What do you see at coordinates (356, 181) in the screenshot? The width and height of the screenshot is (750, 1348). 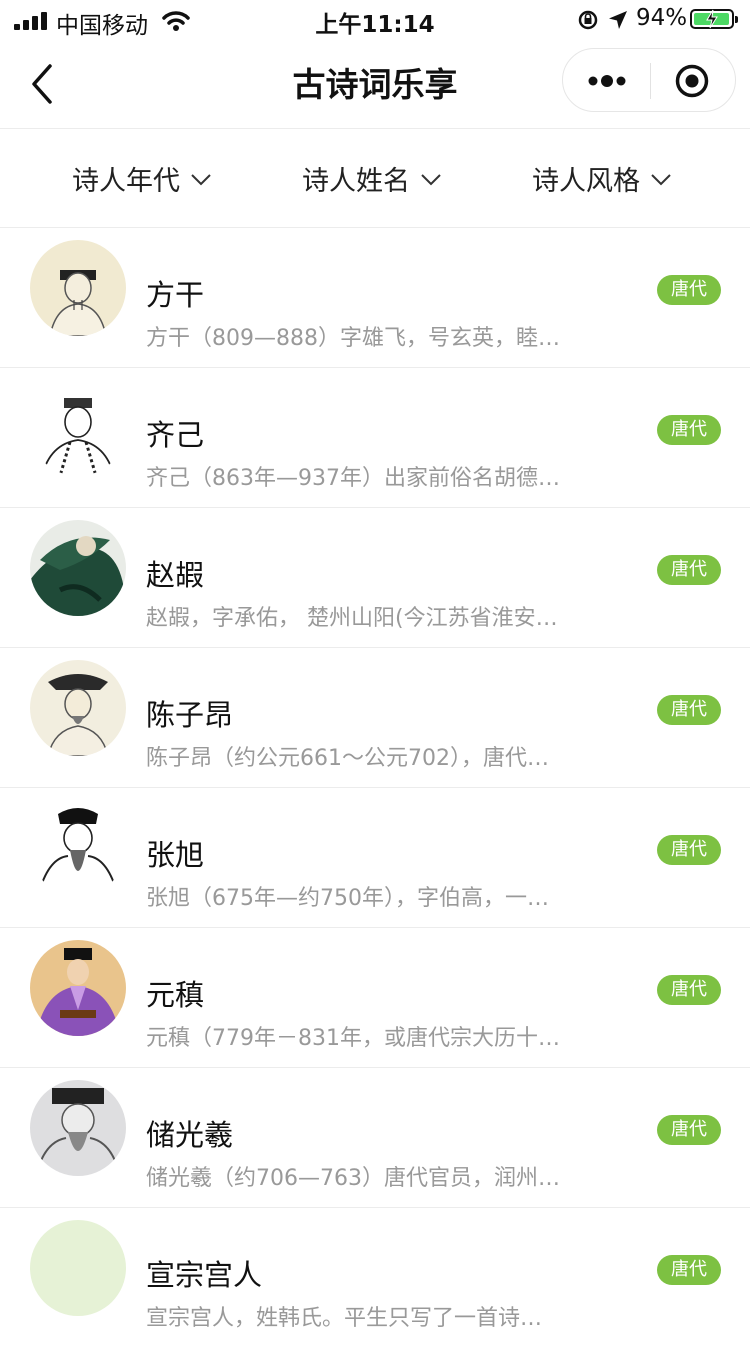 I see `filter-label: 诗人姓名` at bounding box center [356, 181].